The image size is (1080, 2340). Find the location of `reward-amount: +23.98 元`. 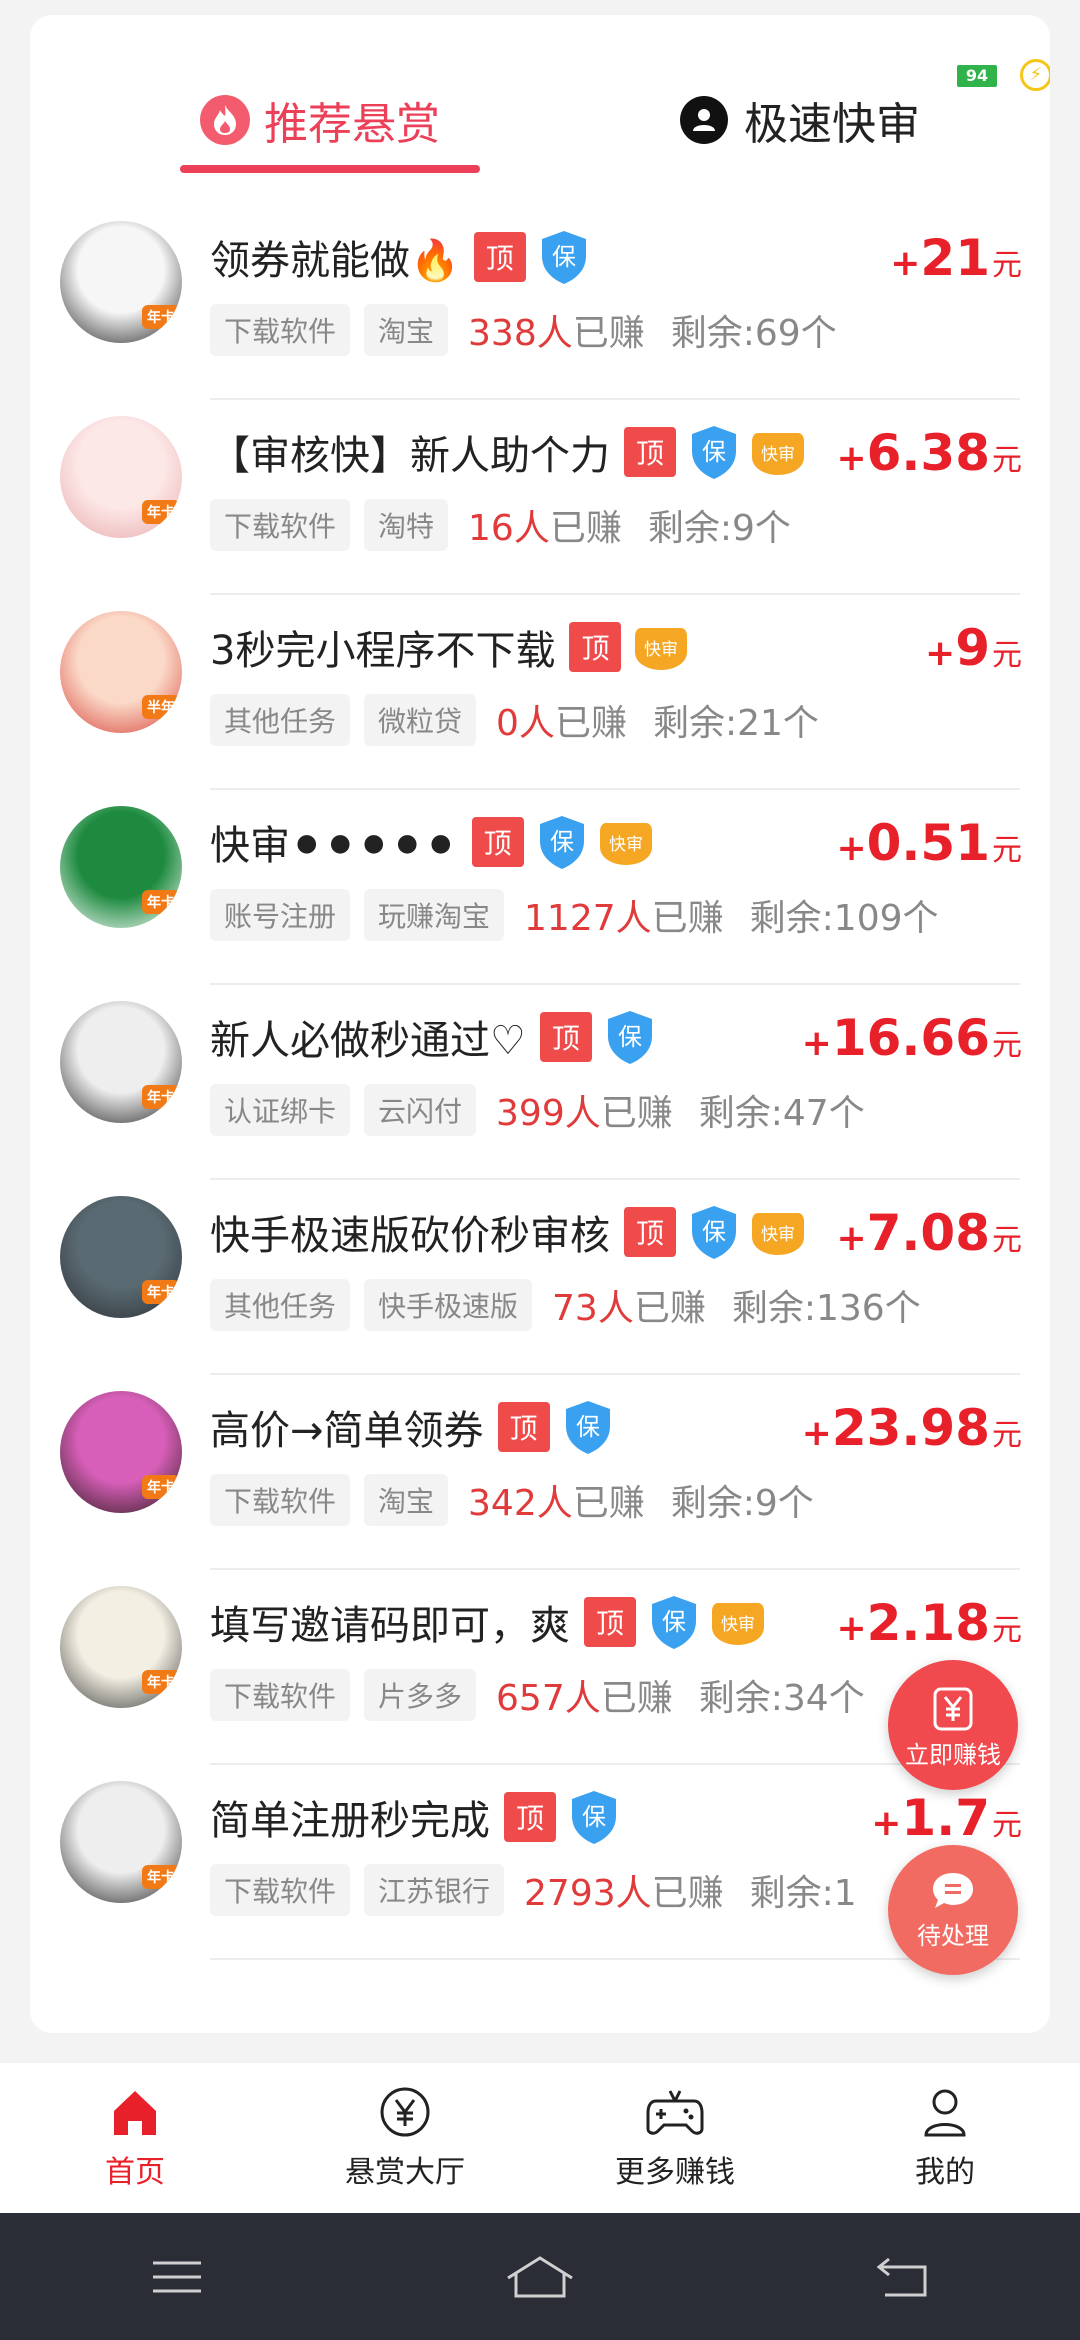

reward-amount: +23.98 元 is located at coordinates (912, 1429).